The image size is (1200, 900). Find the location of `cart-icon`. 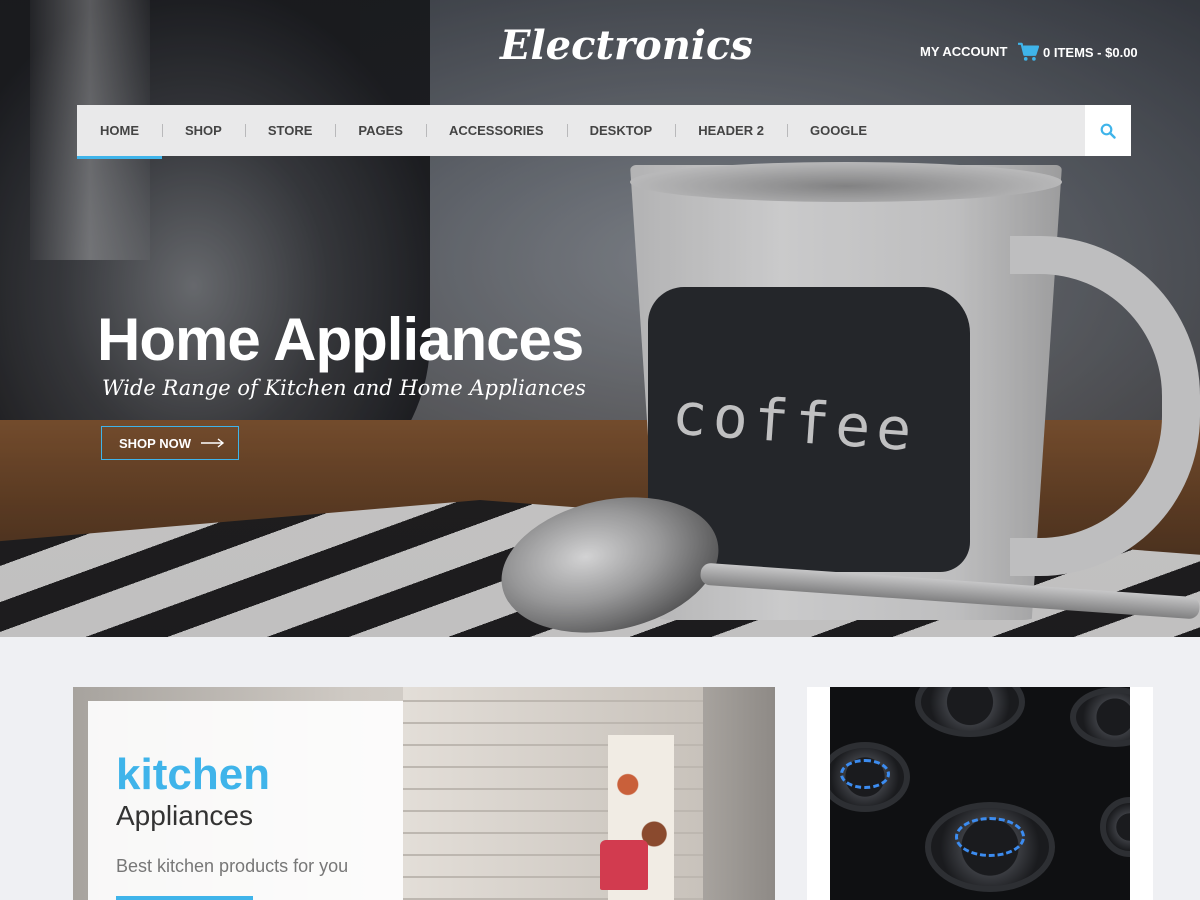

cart-icon is located at coordinates (1028, 51).